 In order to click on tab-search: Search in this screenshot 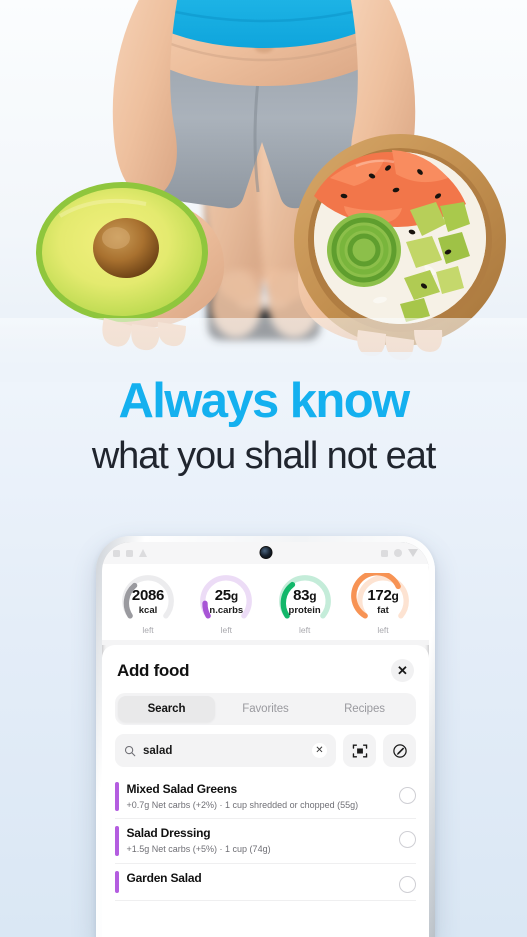, I will do `click(166, 709)`.